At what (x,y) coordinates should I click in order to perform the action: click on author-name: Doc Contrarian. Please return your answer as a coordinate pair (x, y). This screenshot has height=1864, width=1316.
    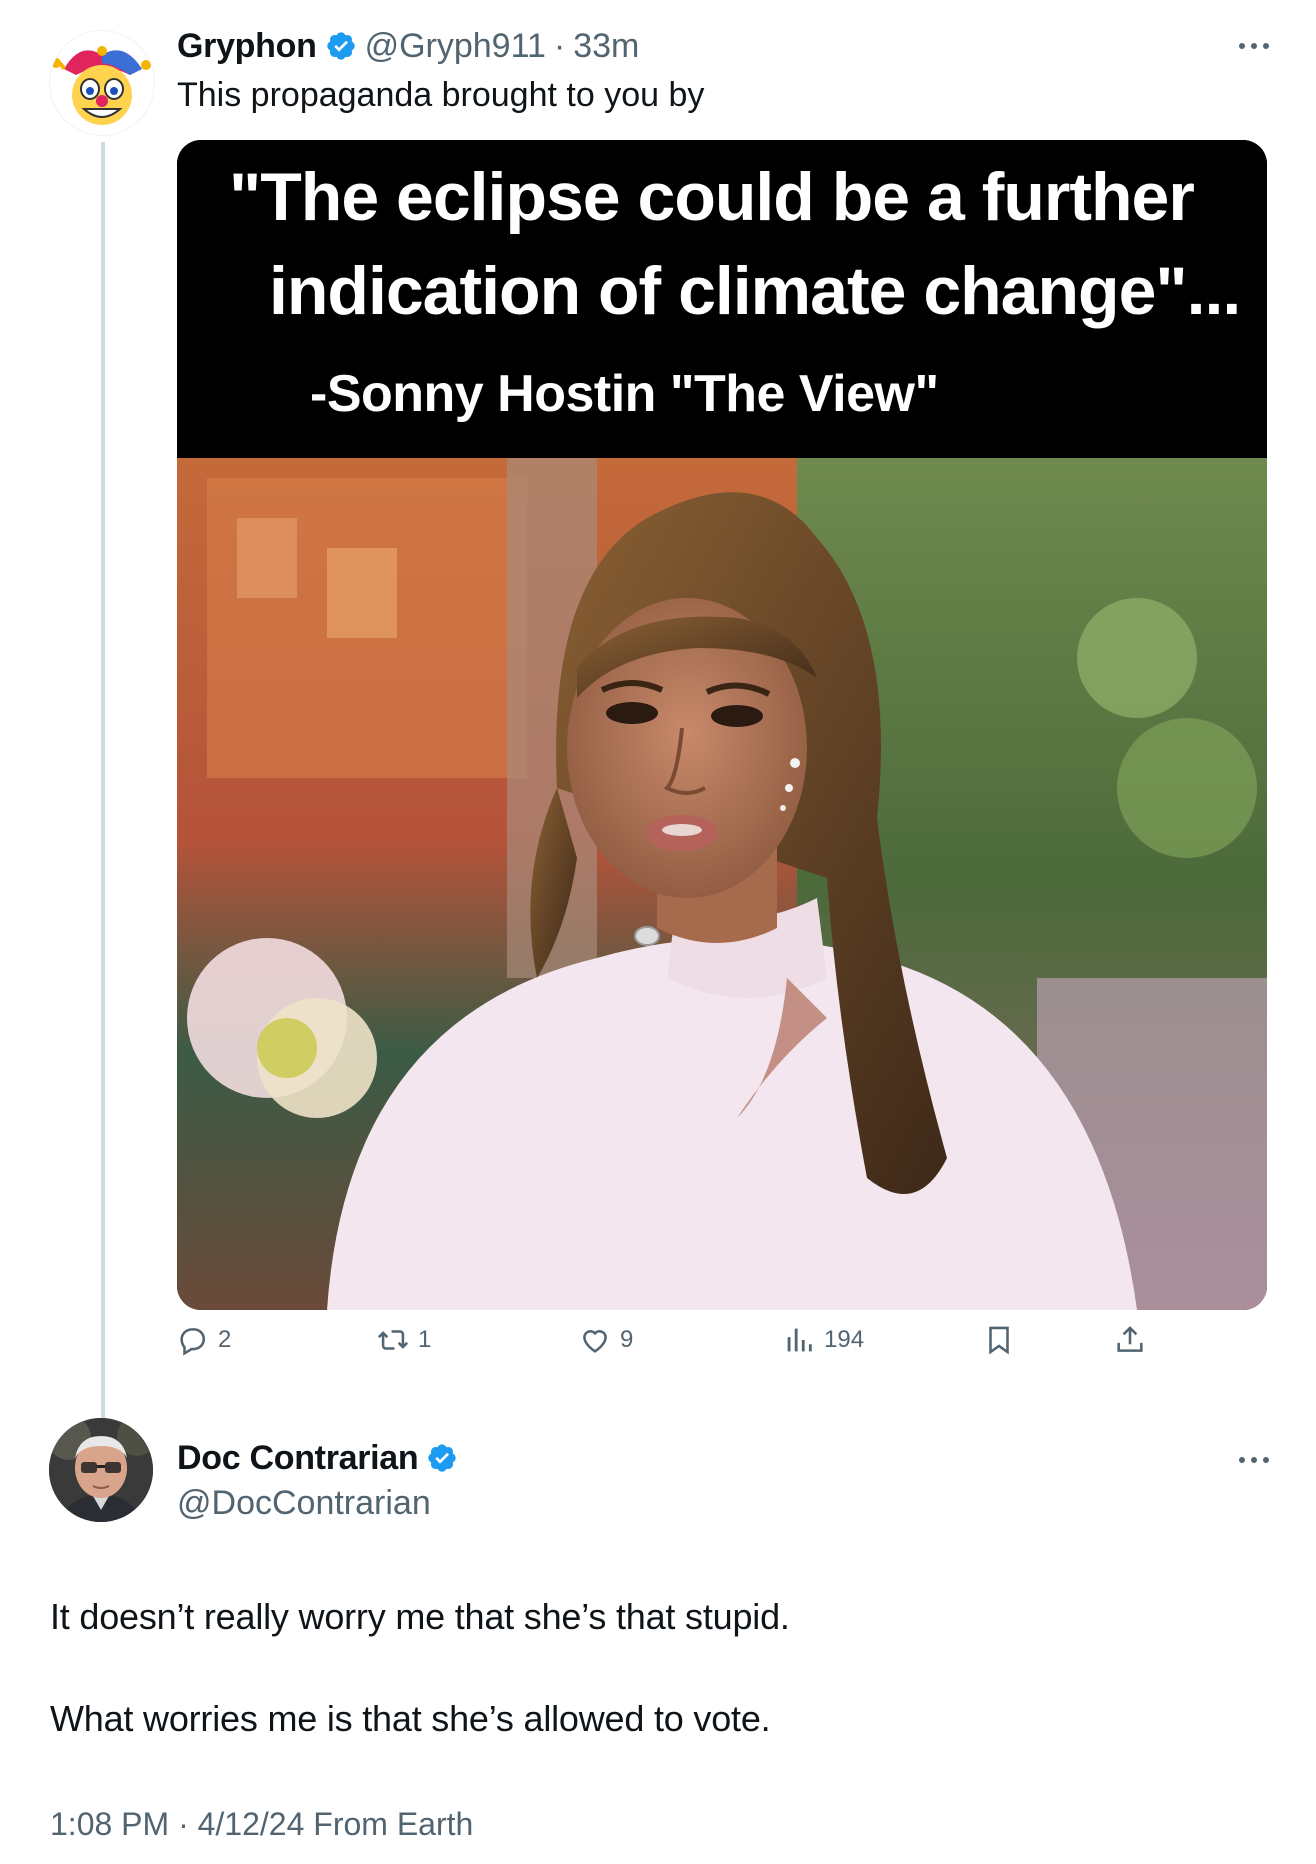
    Looking at the image, I should click on (298, 1458).